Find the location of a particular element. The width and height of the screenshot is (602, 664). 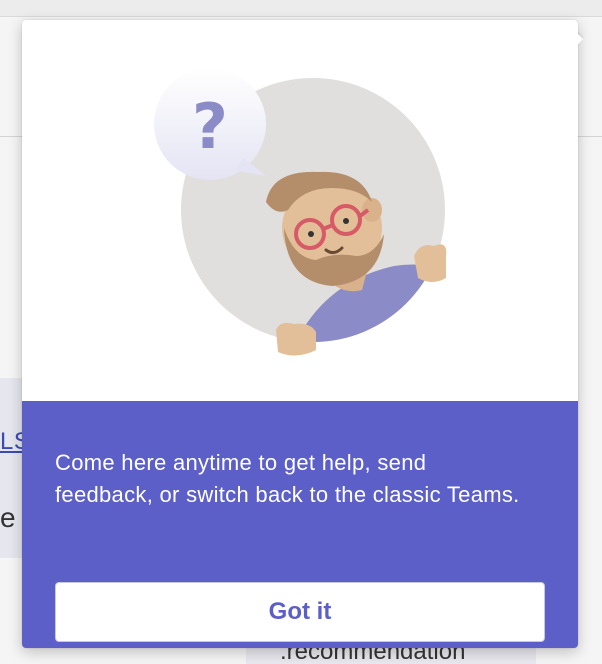

question-mark-speech-bubble-icon: ? is located at coordinates (210, 124).